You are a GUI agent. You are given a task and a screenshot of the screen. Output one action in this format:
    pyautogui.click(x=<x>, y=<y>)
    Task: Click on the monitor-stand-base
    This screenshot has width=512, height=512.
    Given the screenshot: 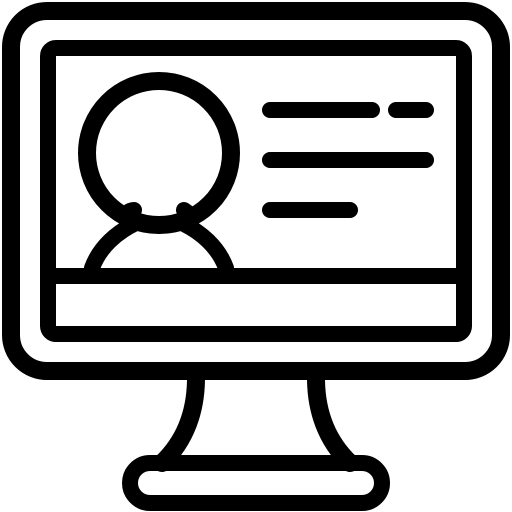 What is the action you would take?
    pyautogui.click(x=256, y=483)
    